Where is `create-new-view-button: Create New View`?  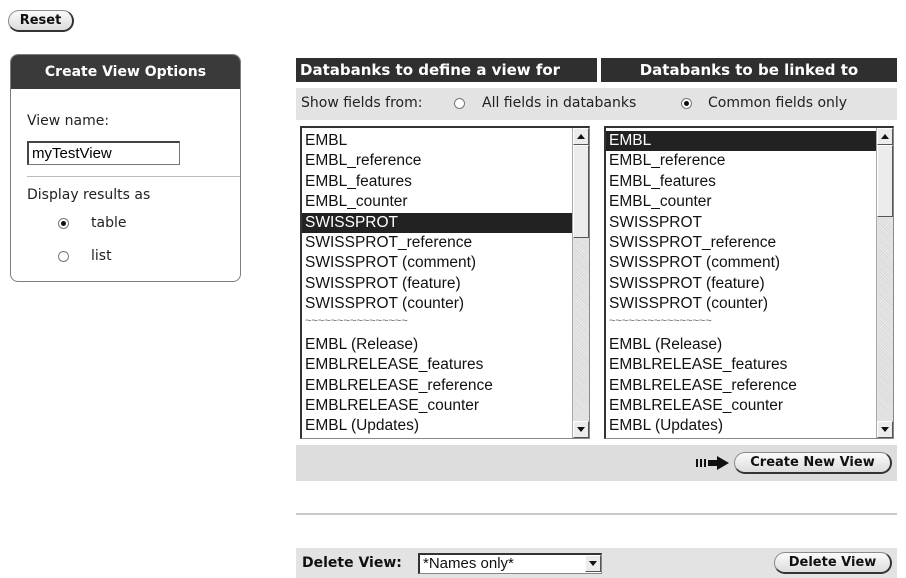 create-new-view-button: Create New View is located at coordinates (813, 463).